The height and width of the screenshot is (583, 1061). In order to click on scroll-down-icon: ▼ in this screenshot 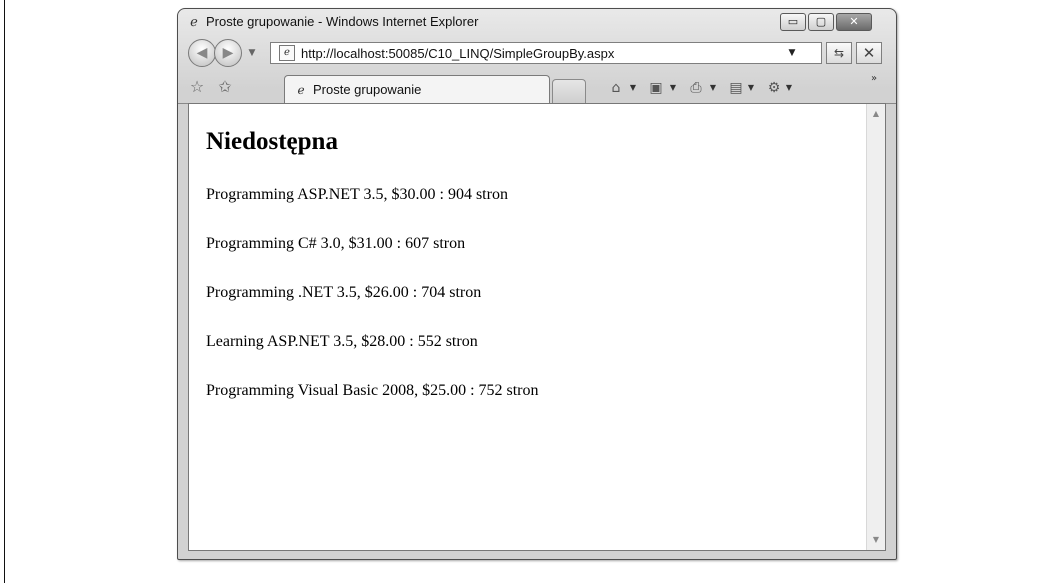, I will do `click(876, 540)`.